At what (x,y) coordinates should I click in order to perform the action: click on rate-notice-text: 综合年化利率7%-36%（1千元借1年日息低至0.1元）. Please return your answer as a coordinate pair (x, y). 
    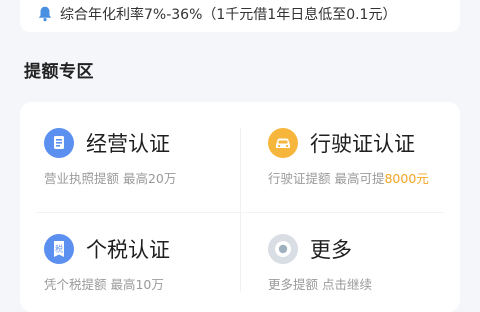
    Looking at the image, I should click on (228, 15).